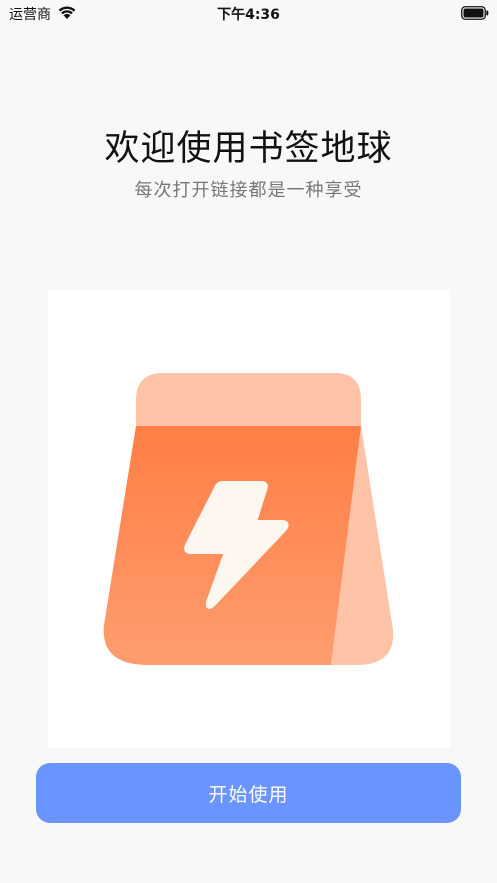  I want to click on bag-top-band, so click(248, 401).